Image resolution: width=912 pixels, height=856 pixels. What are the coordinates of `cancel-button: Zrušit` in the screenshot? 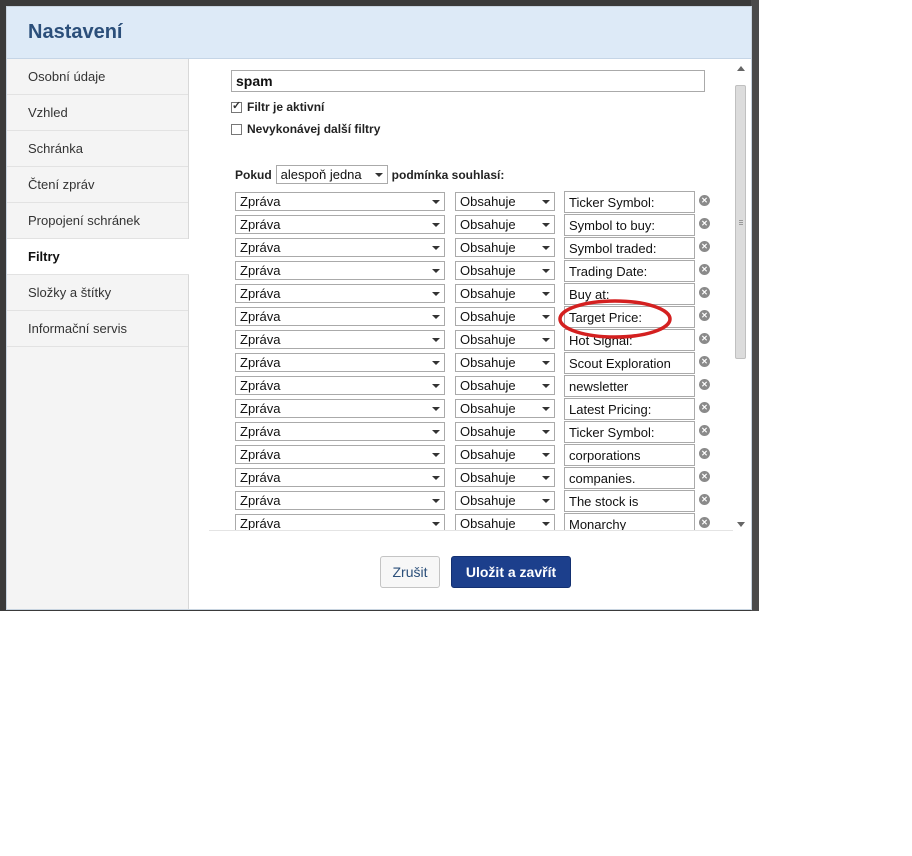 It's located at (410, 572).